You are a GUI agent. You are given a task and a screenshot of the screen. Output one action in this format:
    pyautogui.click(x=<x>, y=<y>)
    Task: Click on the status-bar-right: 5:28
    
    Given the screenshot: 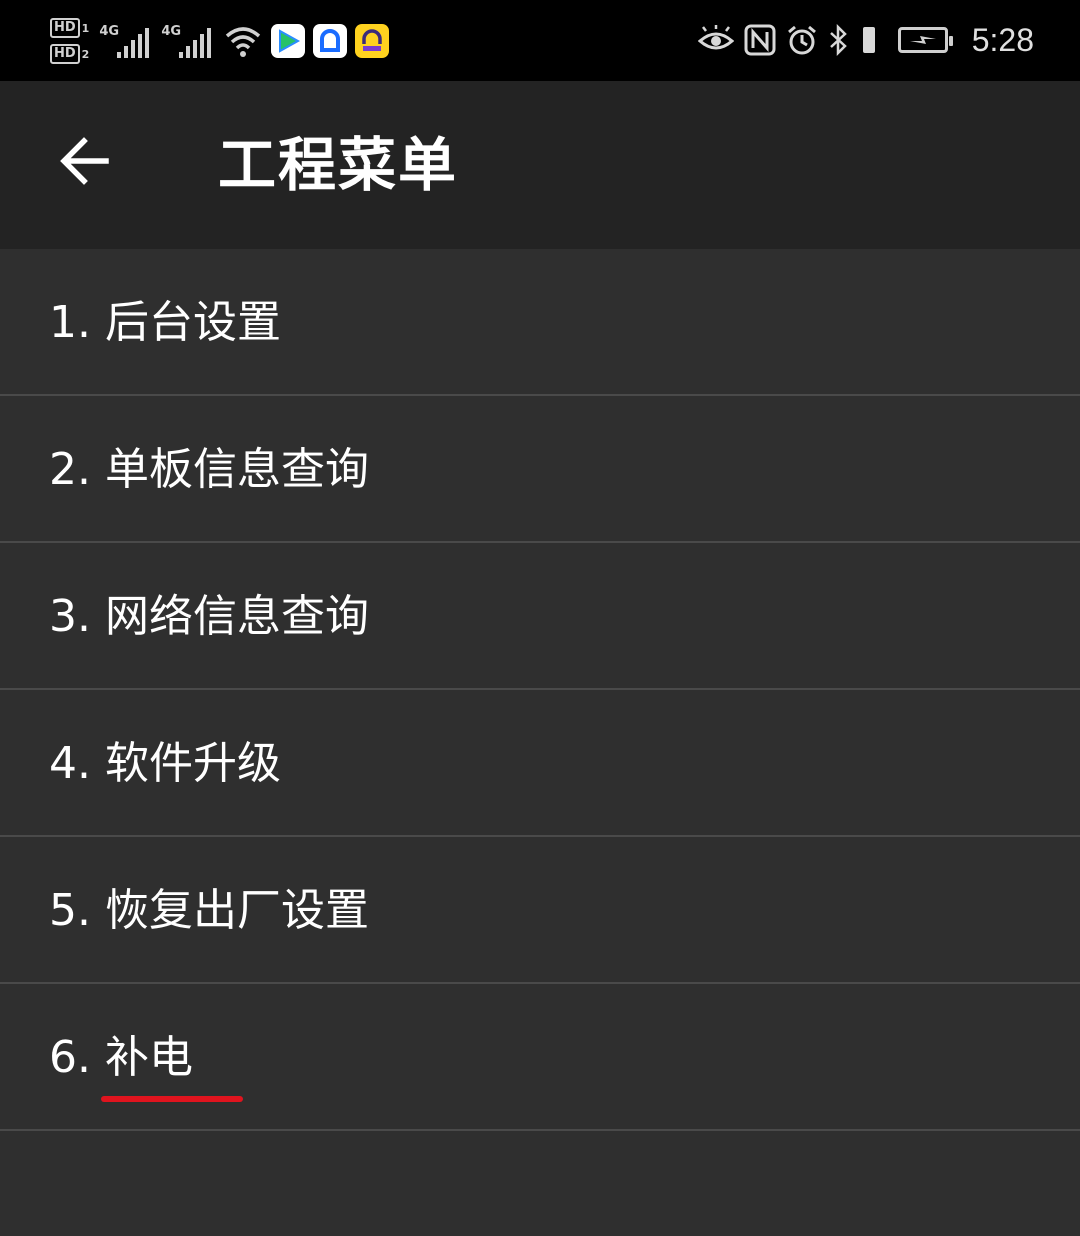 What is the action you would take?
    pyautogui.click(x=865, y=40)
    